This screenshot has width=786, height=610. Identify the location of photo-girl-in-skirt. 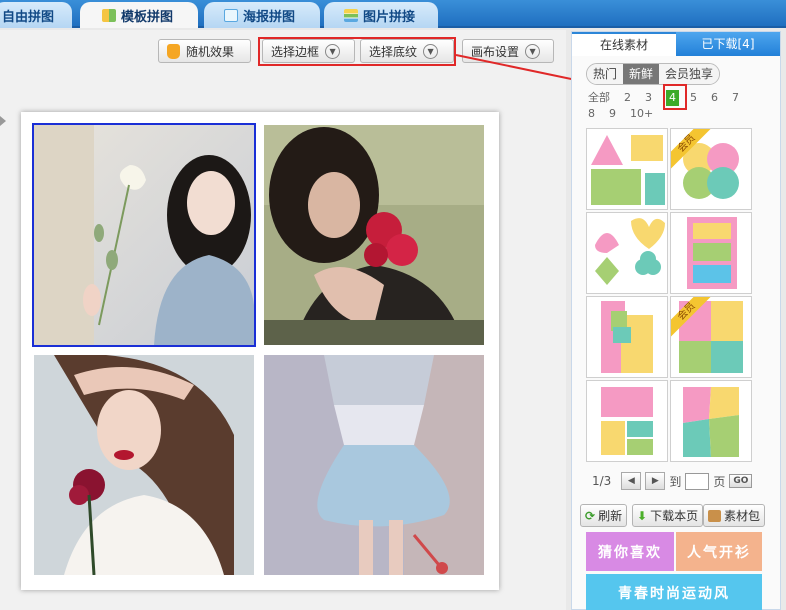
(374, 465).